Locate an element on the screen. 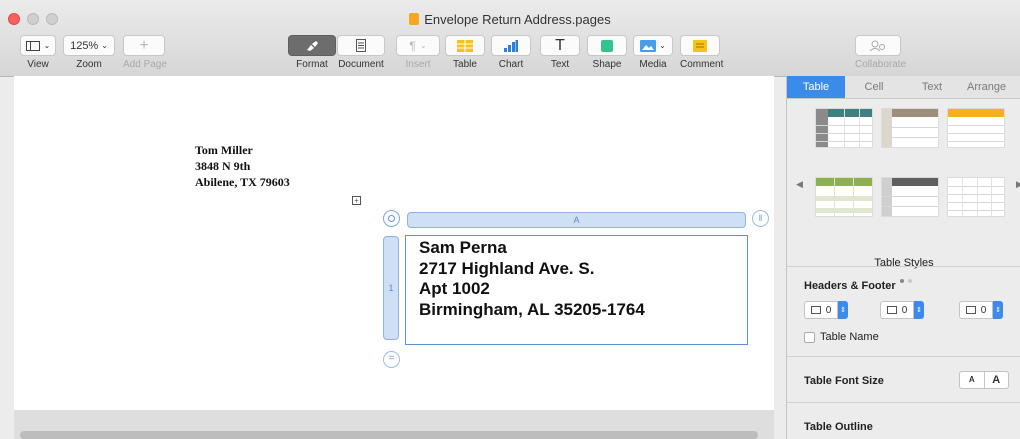 The image size is (1020, 439). document-icon is located at coordinates (361, 45).